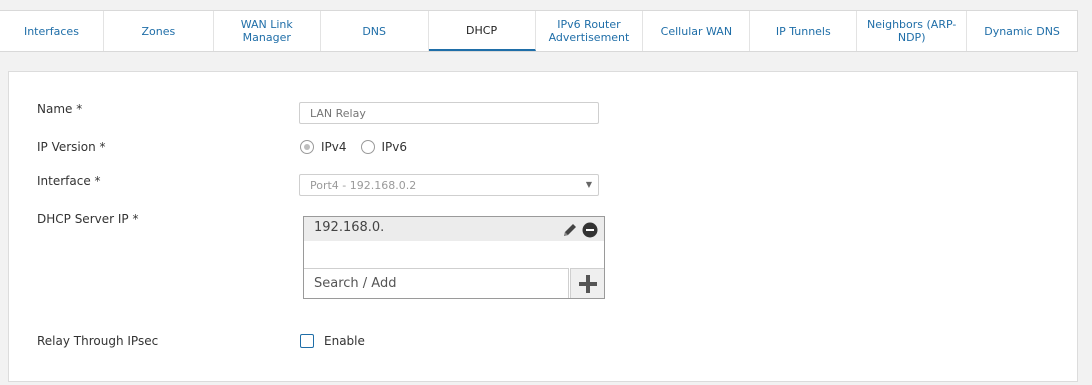  What do you see at coordinates (363, 185) in the screenshot?
I see `interface-select-value: Port4 - 192.168.0.2` at bounding box center [363, 185].